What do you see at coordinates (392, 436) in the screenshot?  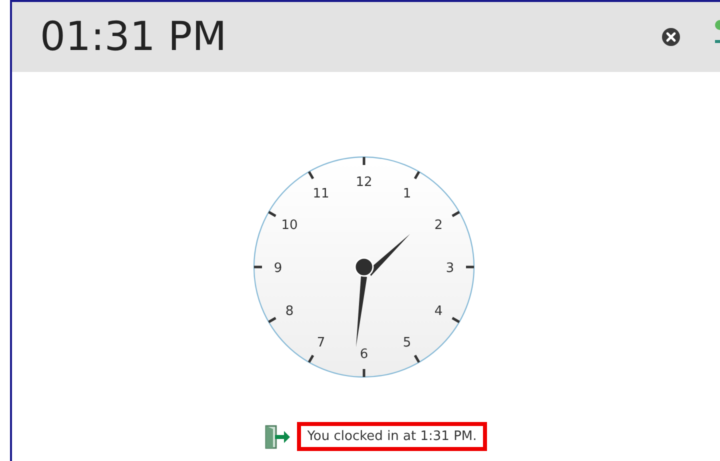 I see `clock-in-message: You clocked in at 1:31 PM.` at bounding box center [392, 436].